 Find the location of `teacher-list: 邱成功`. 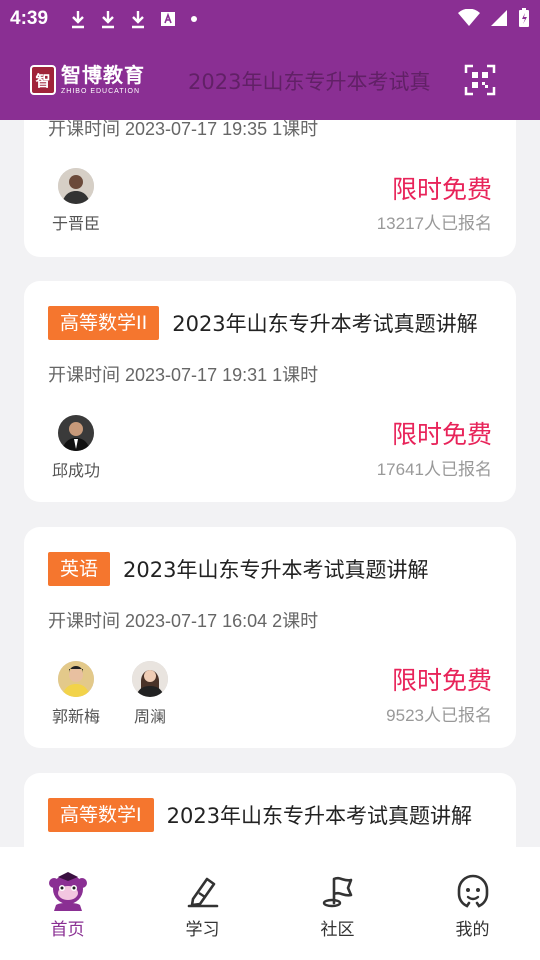

teacher-list: 邱成功 is located at coordinates (76, 448).